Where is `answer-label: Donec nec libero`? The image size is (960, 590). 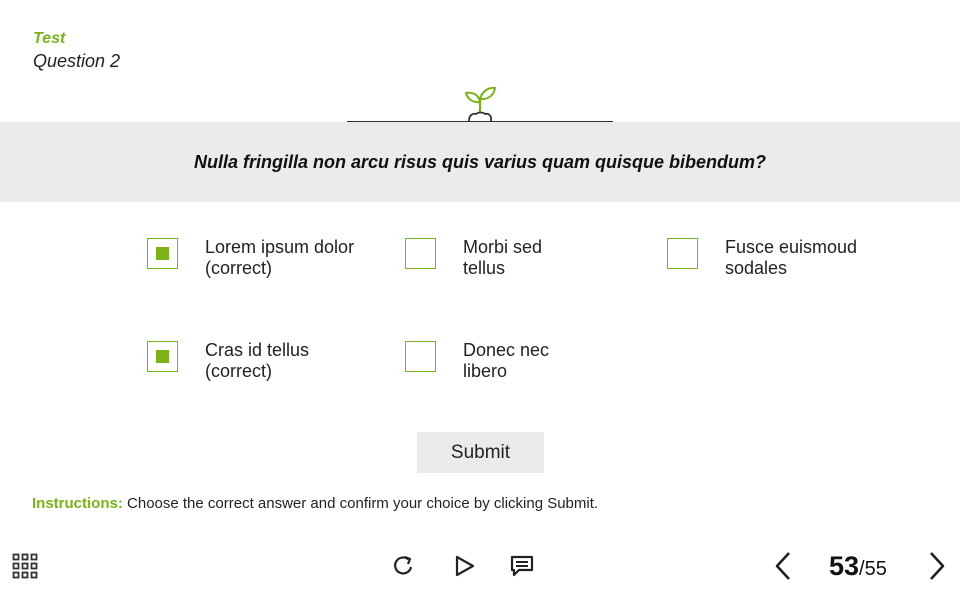 answer-label: Donec nec libero is located at coordinates (506, 360).